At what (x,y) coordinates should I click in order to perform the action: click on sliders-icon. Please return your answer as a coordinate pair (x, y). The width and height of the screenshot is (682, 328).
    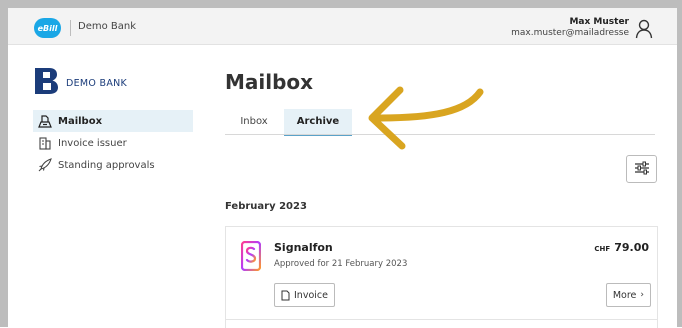
    Looking at the image, I should click on (642, 169).